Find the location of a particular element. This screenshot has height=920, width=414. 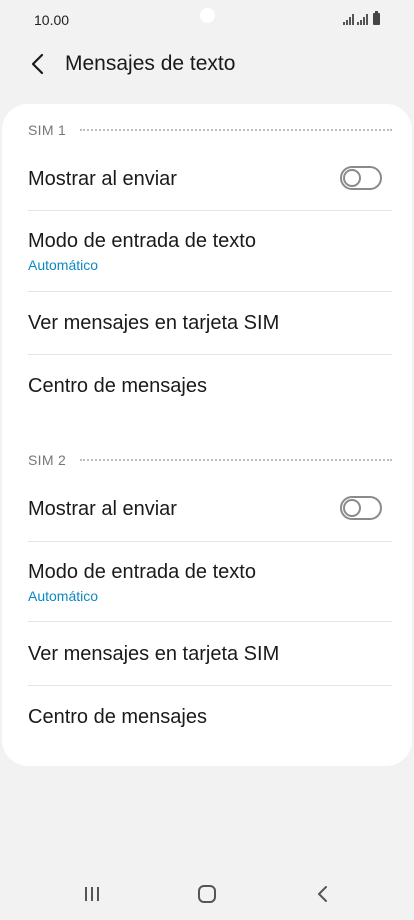

status-bar: 10.00 is located at coordinates (207, 20).